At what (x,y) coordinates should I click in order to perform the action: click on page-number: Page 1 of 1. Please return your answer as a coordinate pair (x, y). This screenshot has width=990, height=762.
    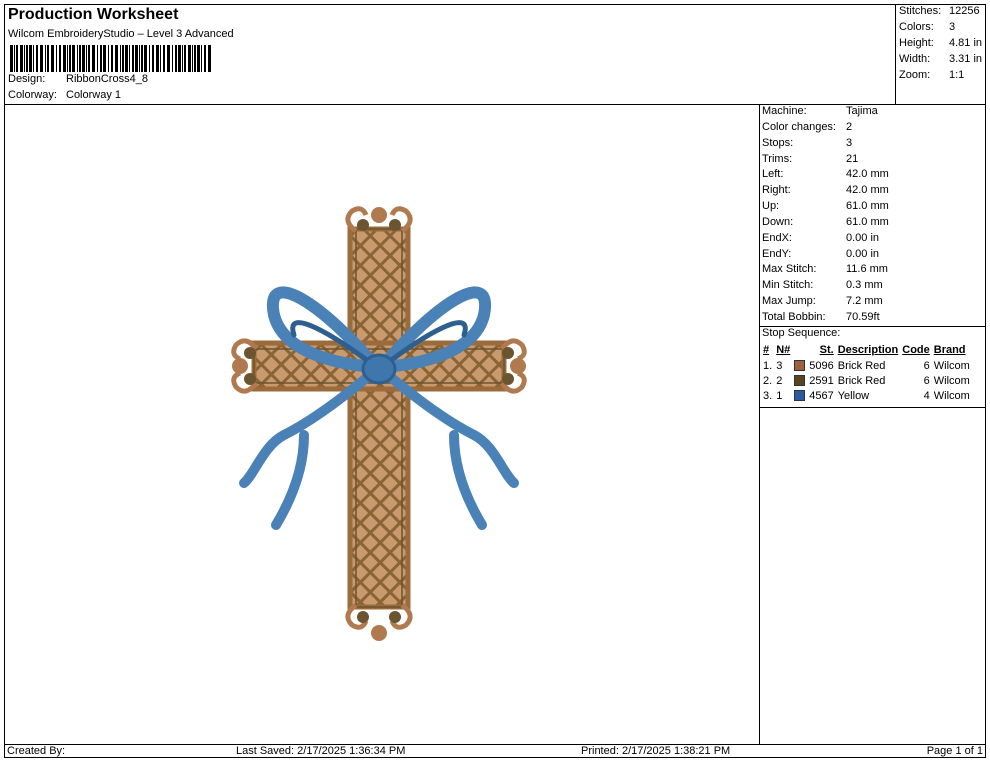
    Looking at the image, I should click on (954, 751).